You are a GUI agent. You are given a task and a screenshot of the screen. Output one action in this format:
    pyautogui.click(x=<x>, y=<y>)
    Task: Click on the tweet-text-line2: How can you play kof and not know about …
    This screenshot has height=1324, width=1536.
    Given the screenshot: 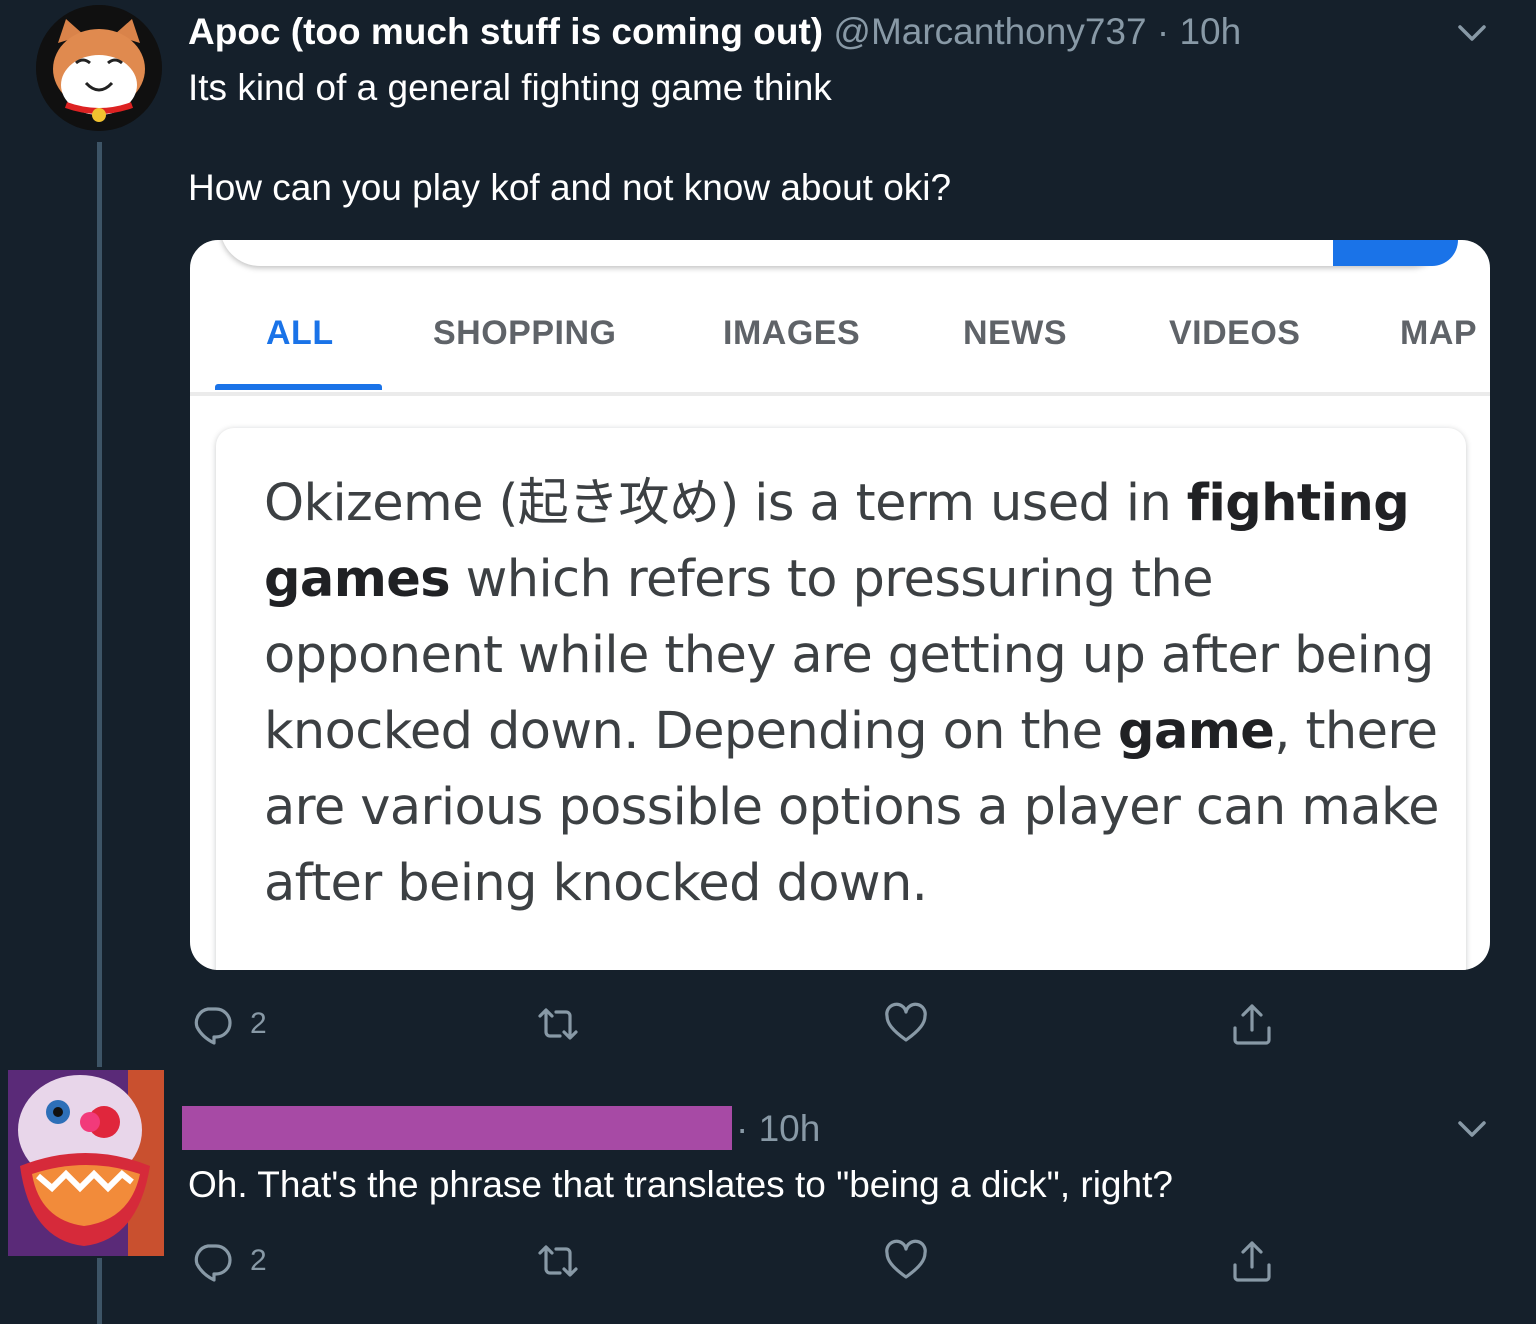 What is the action you would take?
    pyautogui.click(x=570, y=187)
    